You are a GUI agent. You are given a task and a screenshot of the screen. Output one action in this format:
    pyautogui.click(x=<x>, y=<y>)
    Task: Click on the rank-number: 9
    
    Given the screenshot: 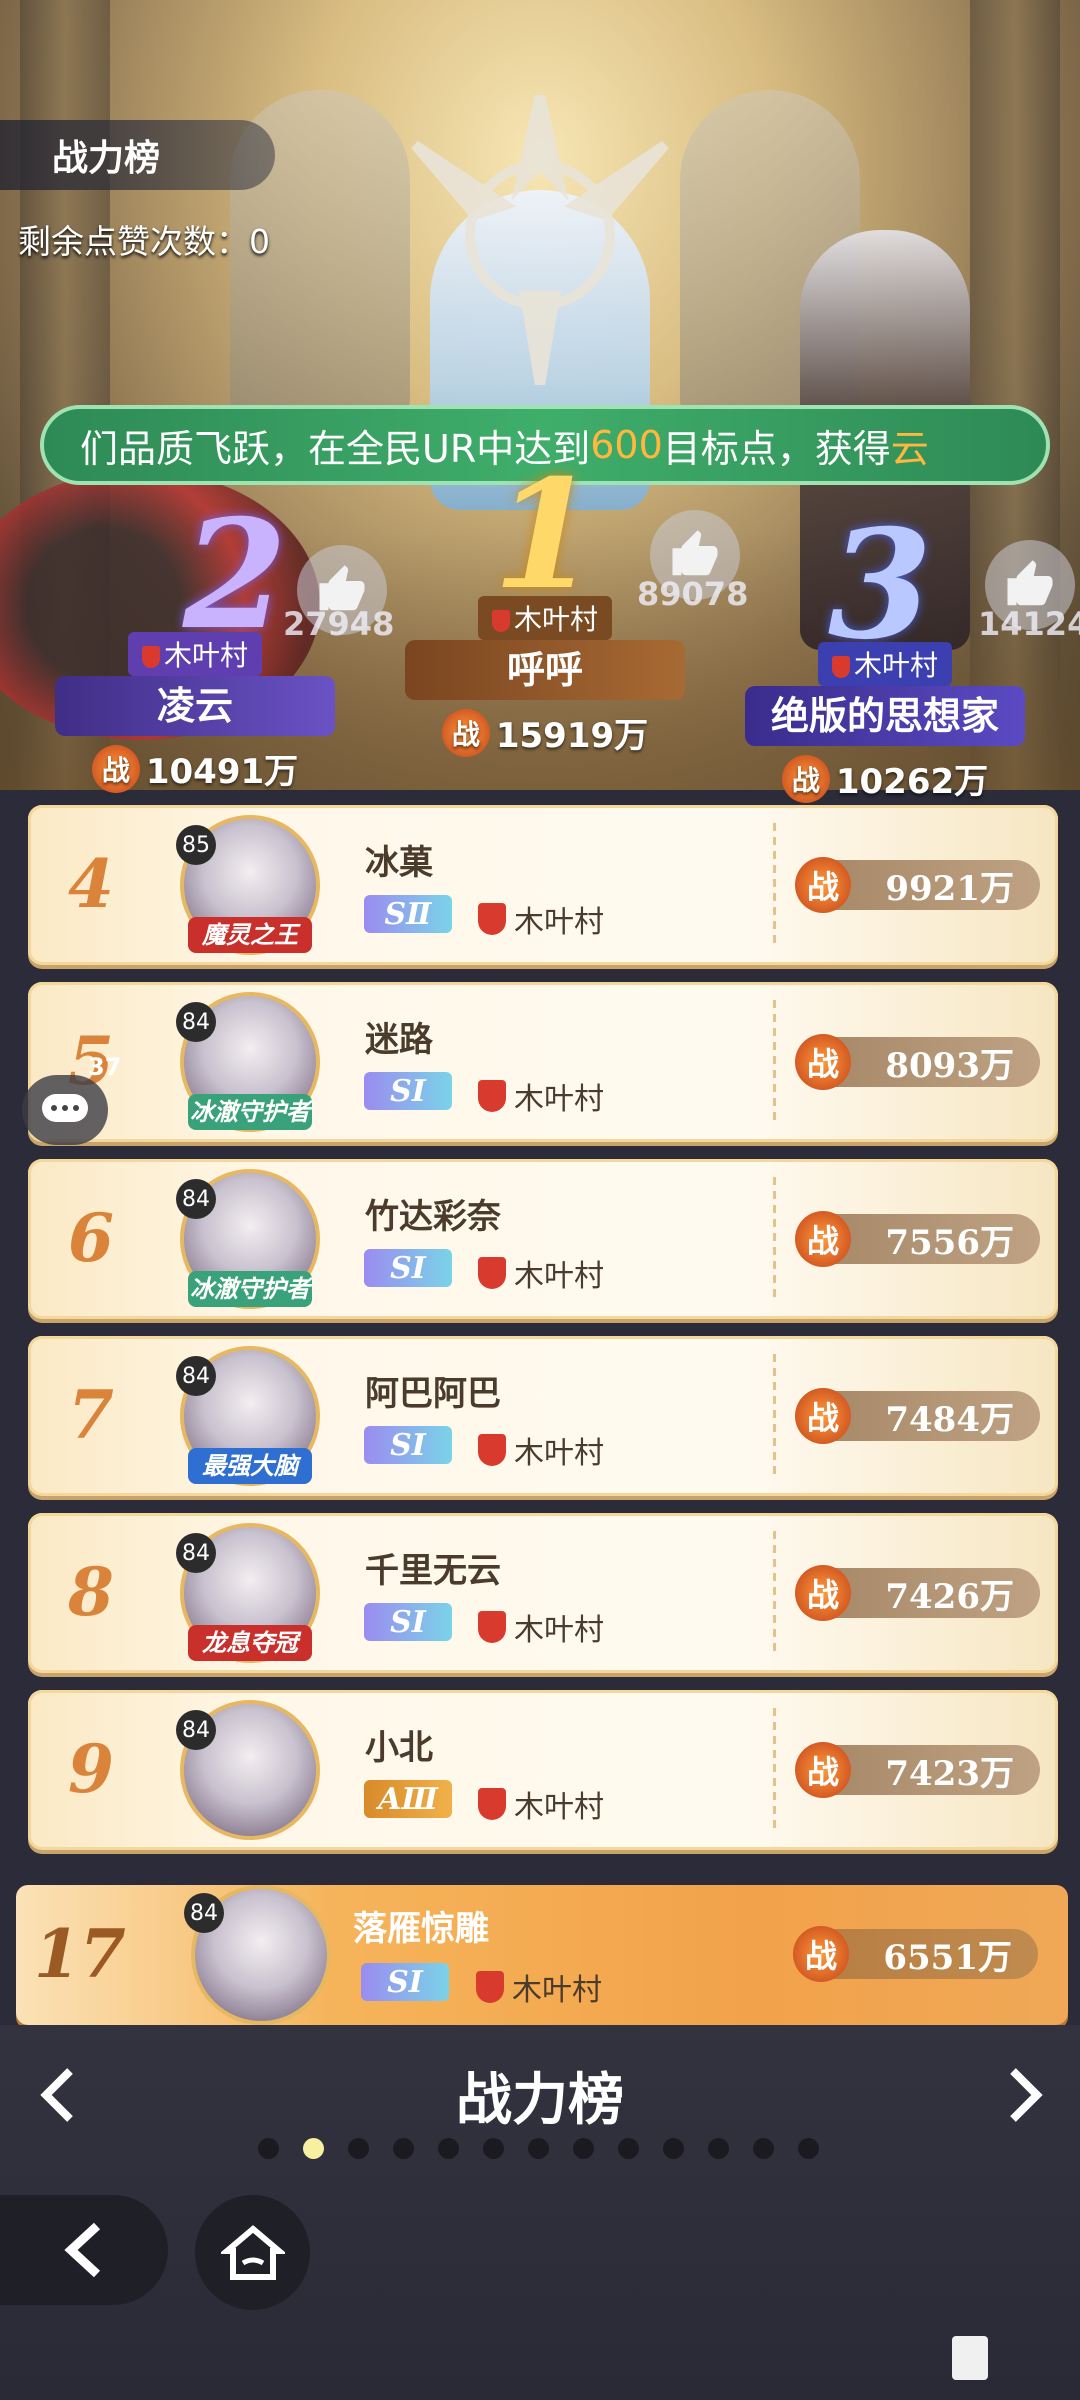 What is the action you would take?
    pyautogui.click(x=91, y=1769)
    